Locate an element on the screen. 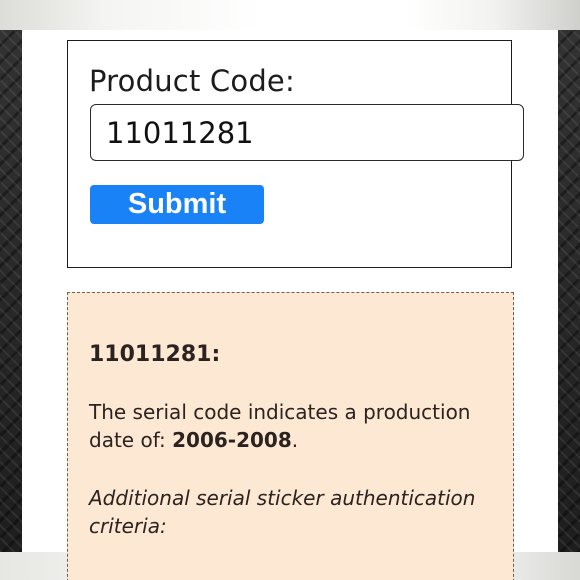 The image size is (580, 580). left-textured-border is located at coordinates (11, 291).